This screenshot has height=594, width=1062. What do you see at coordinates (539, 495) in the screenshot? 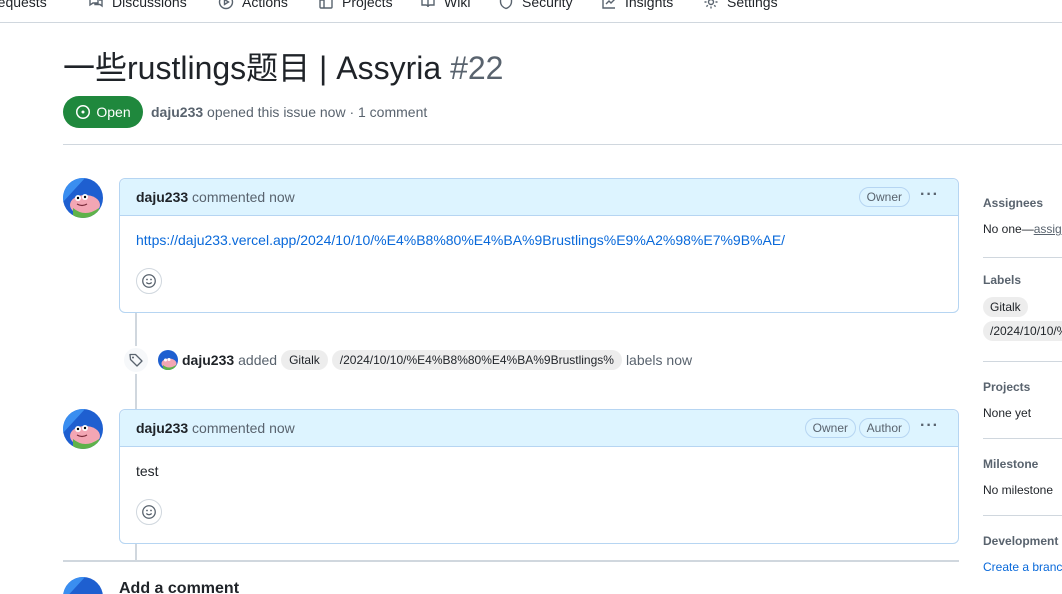
I see `comment-body: test` at bounding box center [539, 495].